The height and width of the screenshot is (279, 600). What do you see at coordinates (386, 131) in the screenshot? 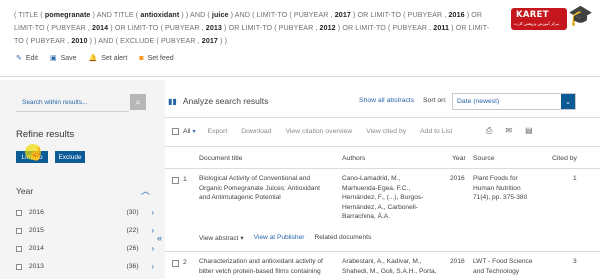
I see `view-cited-by-button: View cited by` at bounding box center [386, 131].